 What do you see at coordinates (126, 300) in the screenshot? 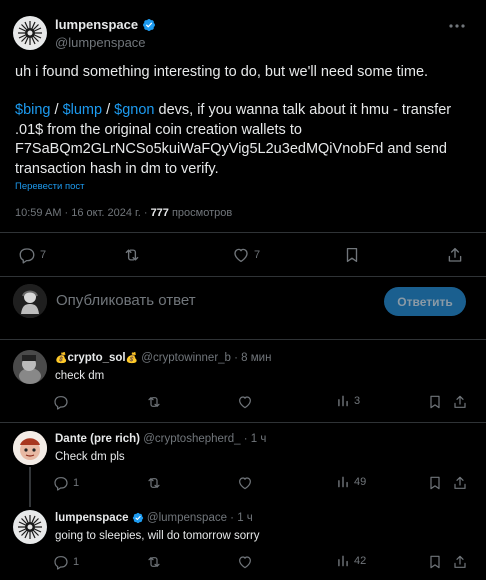
I see `reply-placeholder: Опубликовать ответ` at bounding box center [126, 300].